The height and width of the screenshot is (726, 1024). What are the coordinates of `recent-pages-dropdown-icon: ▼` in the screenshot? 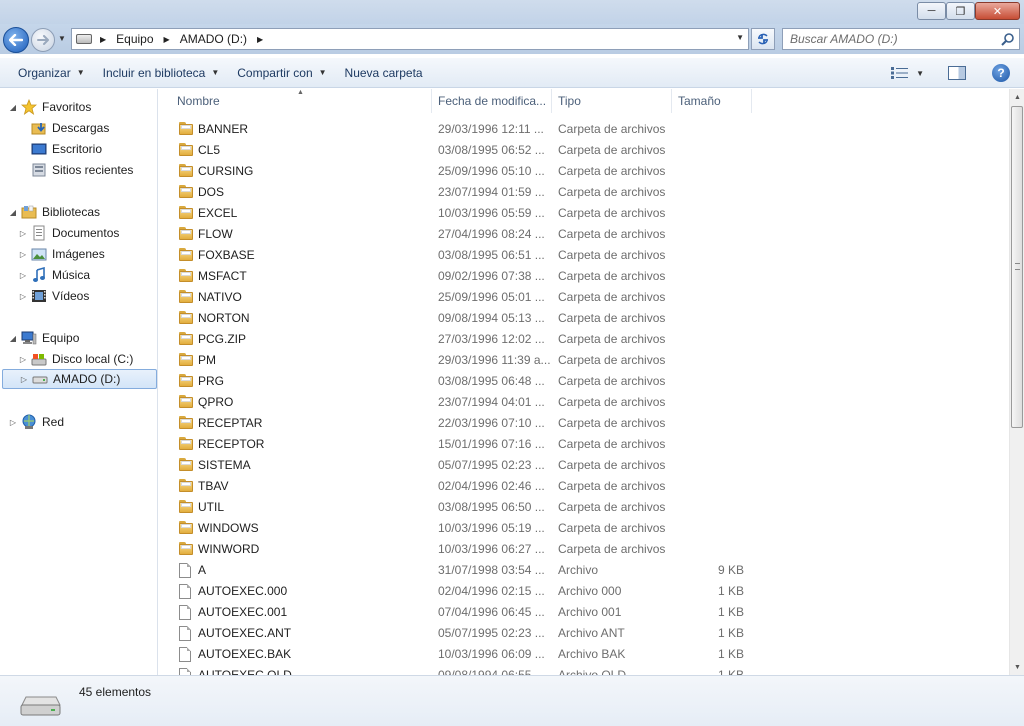 It's located at (63, 39).